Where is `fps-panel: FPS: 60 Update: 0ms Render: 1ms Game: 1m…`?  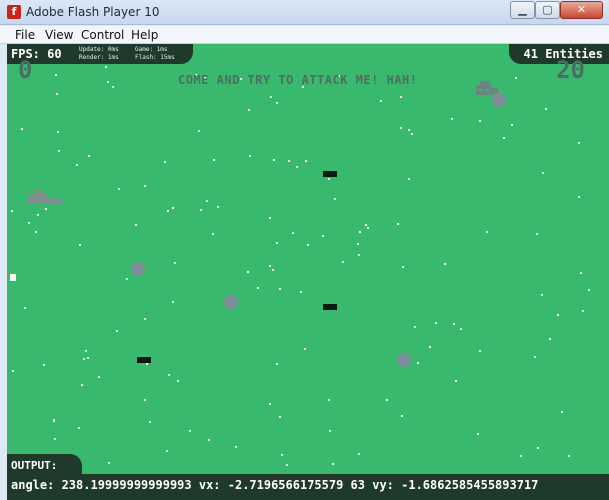 fps-panel: FPS: 60 Update: 0ms Render: 1ms Game: 1m… is located at coordinates (100, 54).